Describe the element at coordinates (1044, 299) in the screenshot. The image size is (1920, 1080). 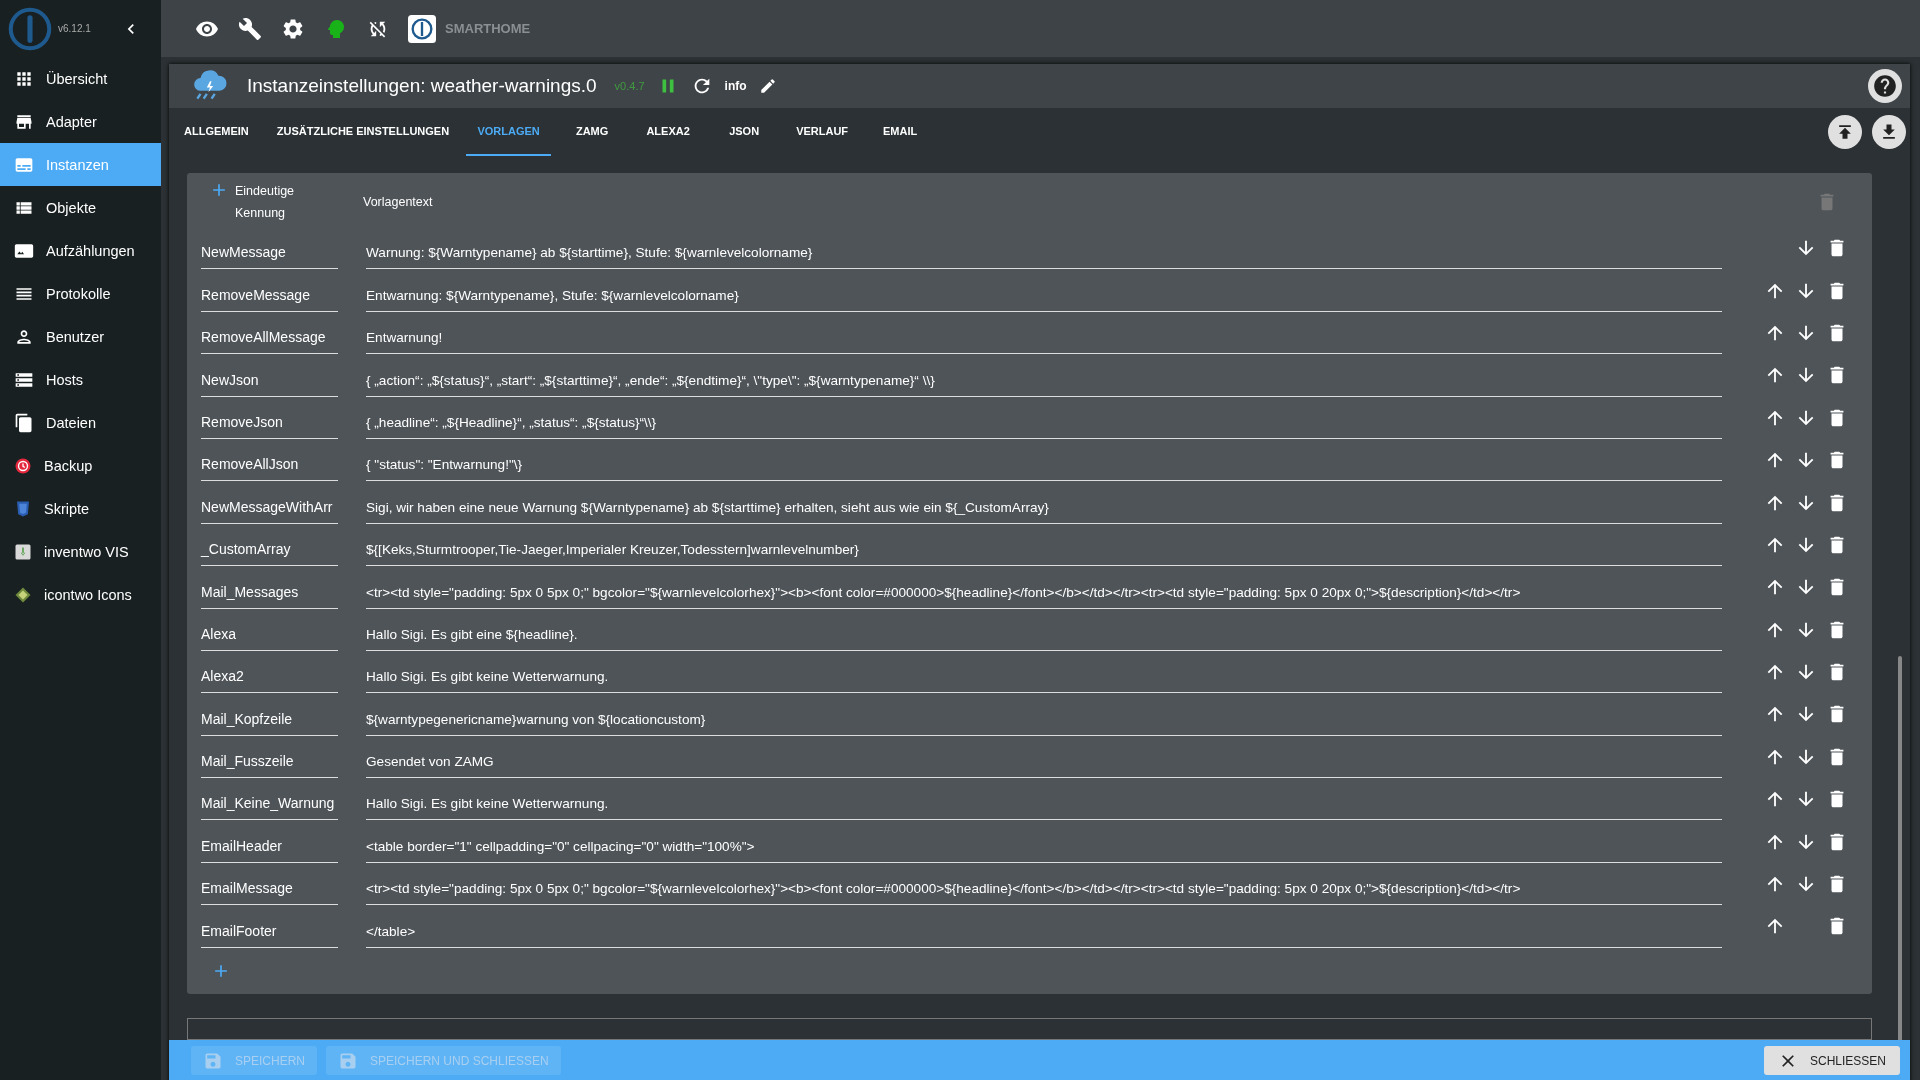
I see `text-field: Entwarnung: ${Warntypename}, Stufe: ${warnlevelcolorname}` at that location.